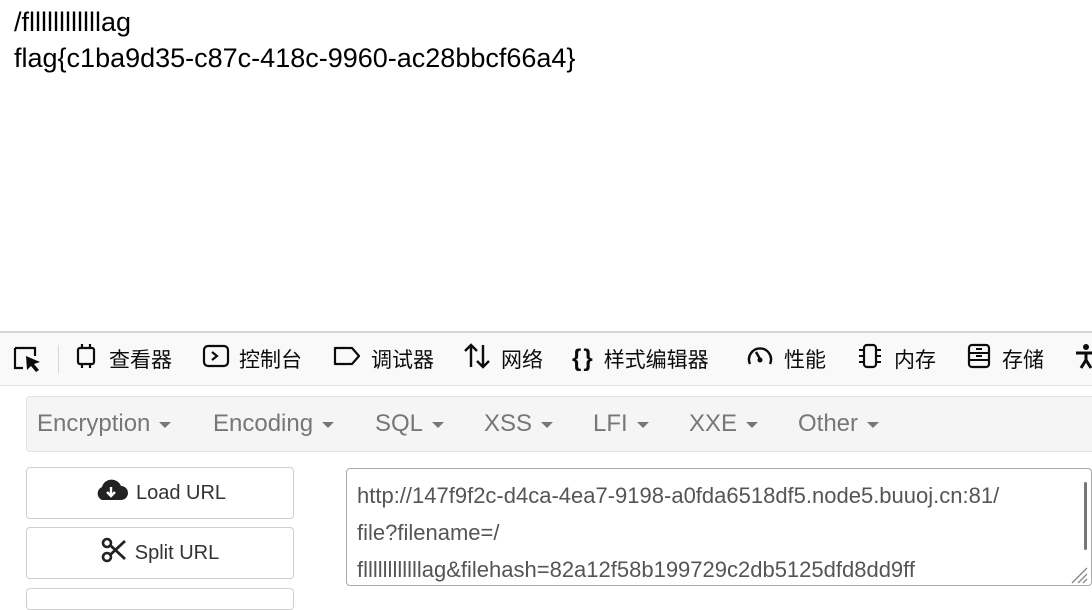  Describe the element at coordinates (58, 359) in the screenshot. I see `toolbar-separator` at that location.